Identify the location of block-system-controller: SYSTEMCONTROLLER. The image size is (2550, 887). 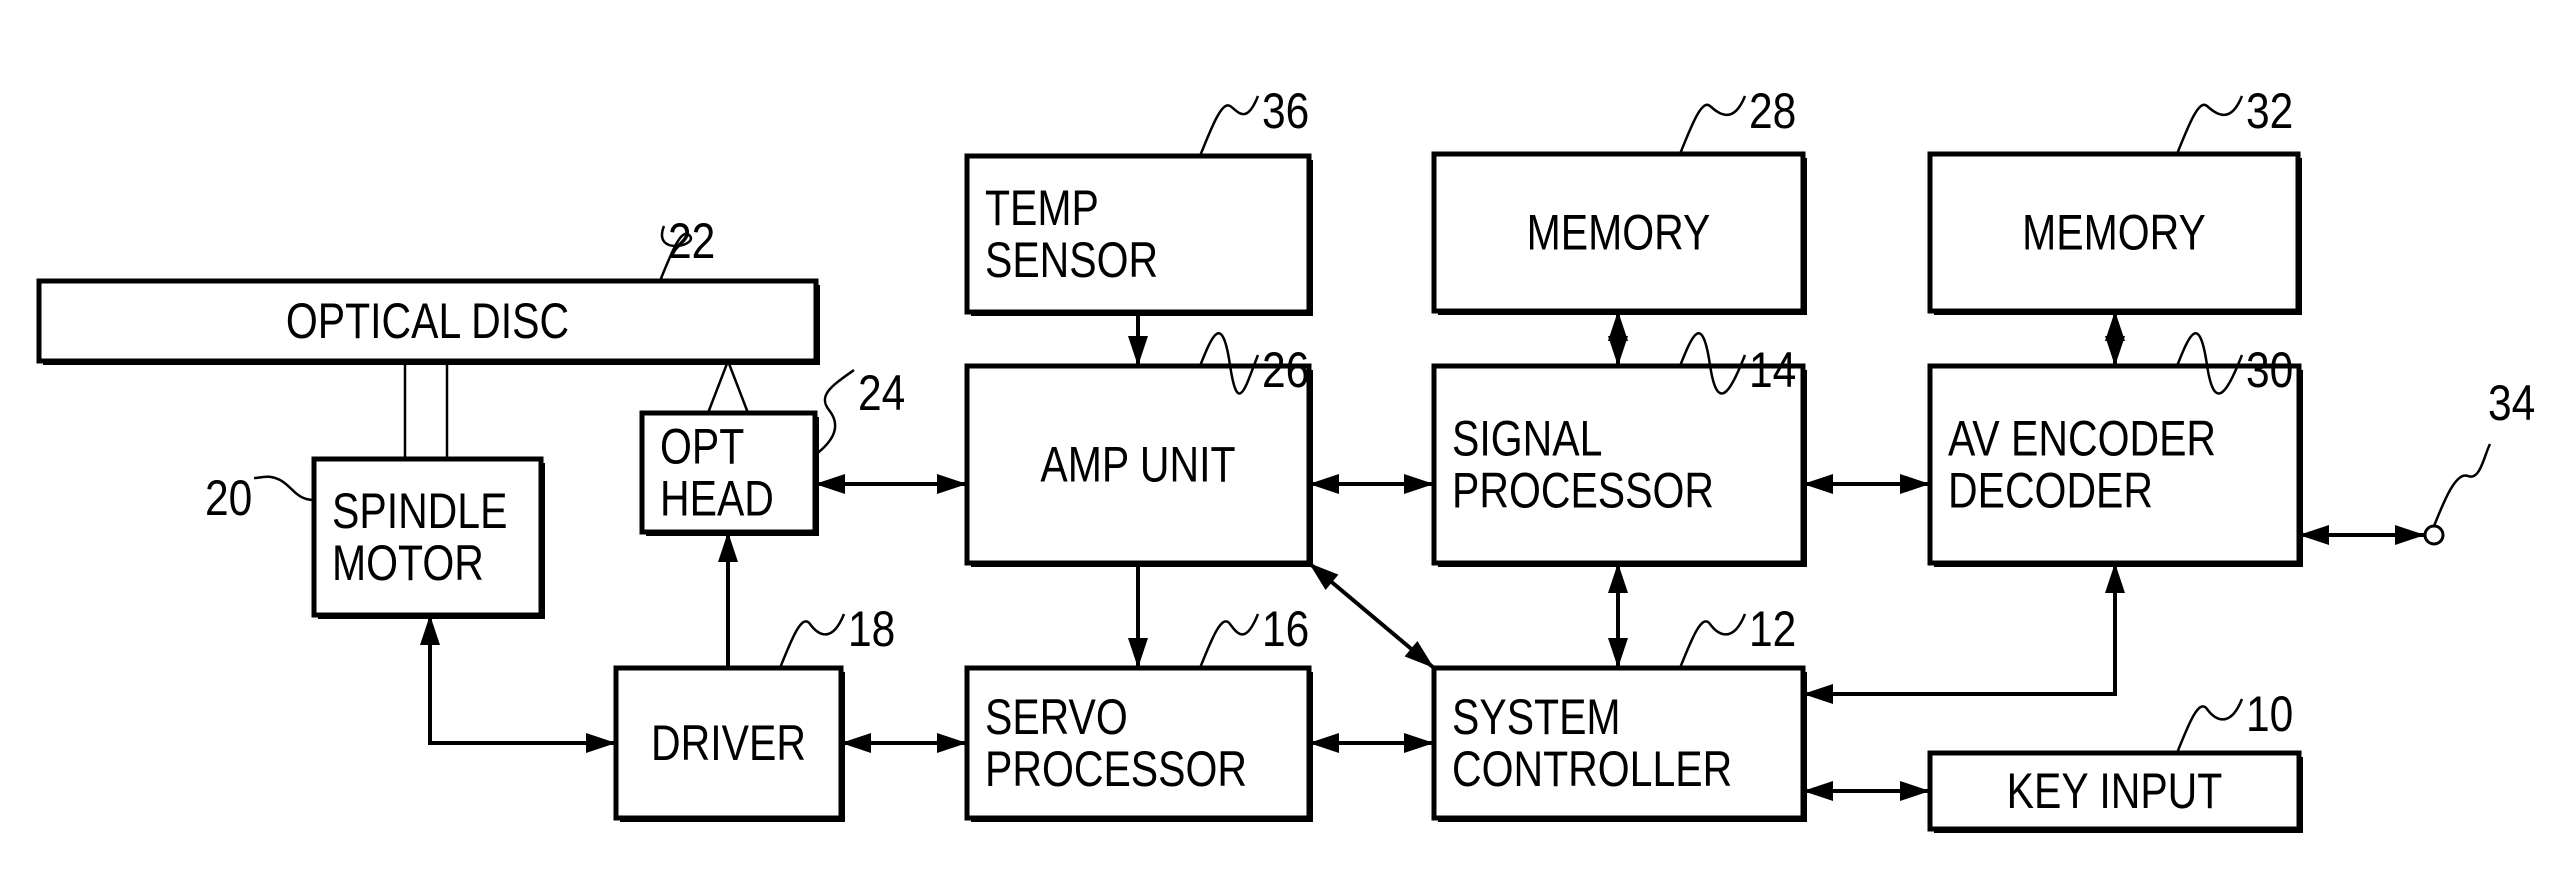
(1619, 743).